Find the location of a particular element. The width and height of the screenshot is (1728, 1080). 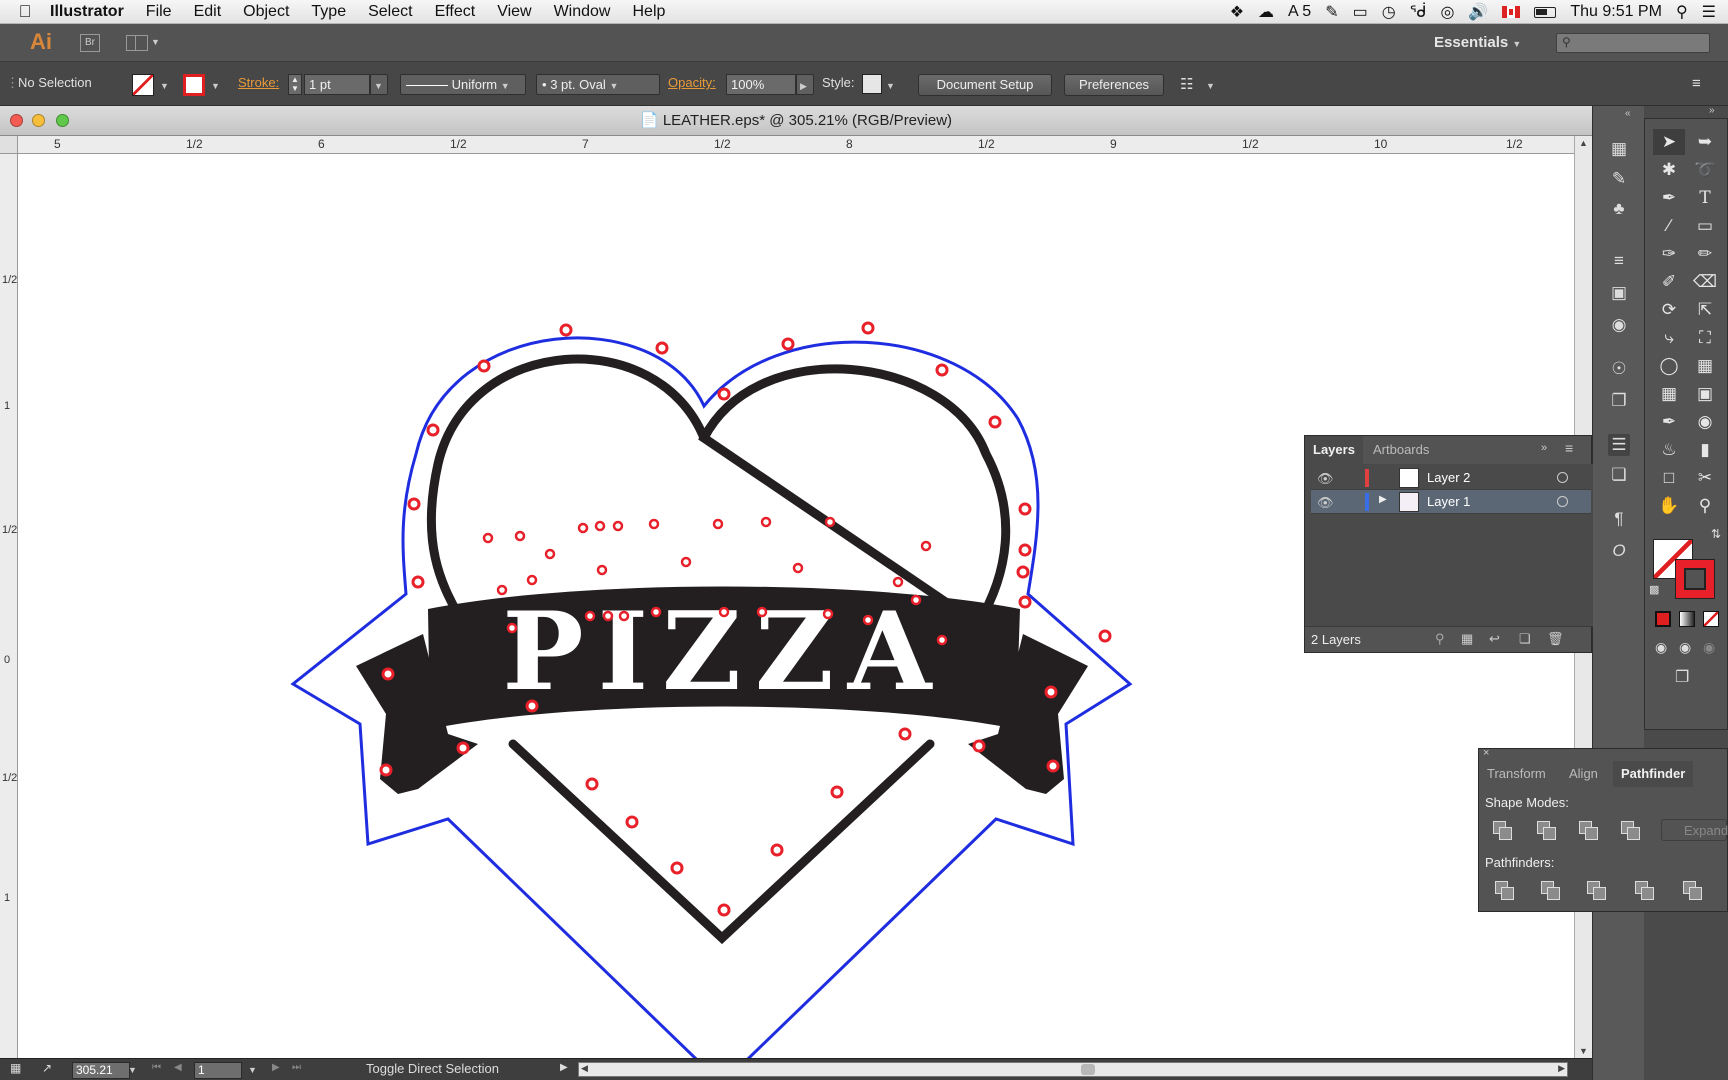

stroke-label: Stroke: is located at coordinates (258, 82).